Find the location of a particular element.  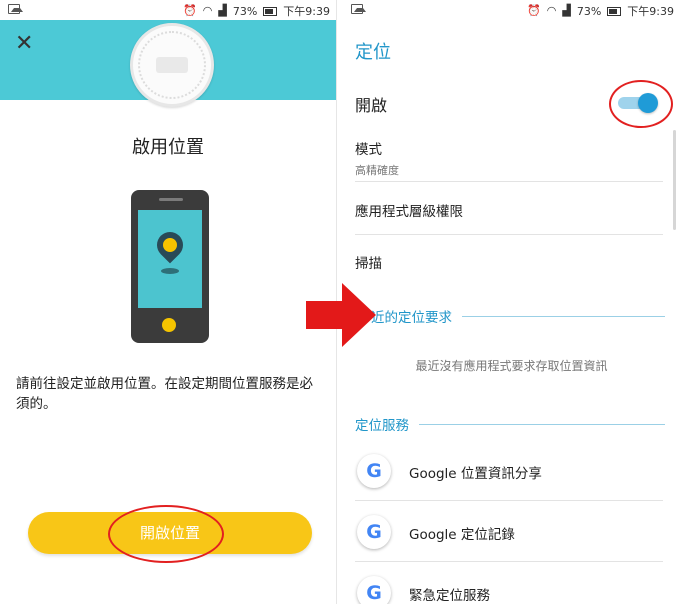

service-item: G Google 定位記錄 is located at coordinates (509, 532).